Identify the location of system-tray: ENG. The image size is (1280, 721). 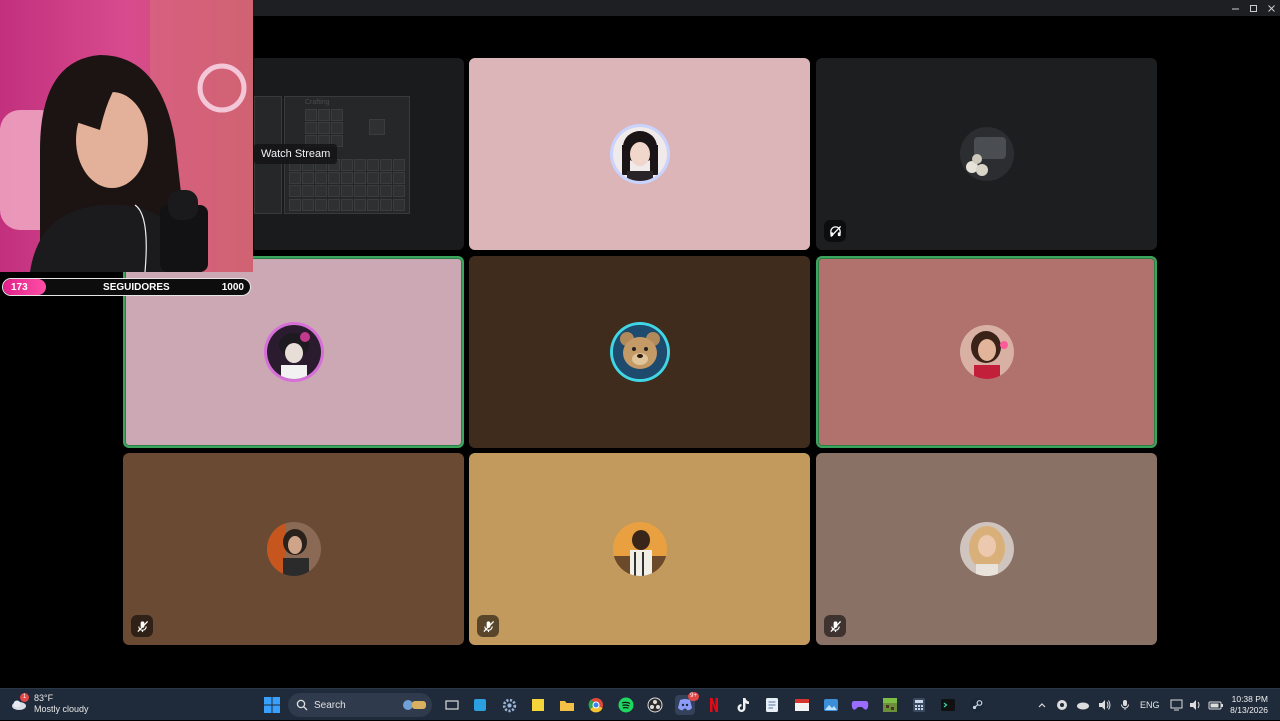
(1130, 705).